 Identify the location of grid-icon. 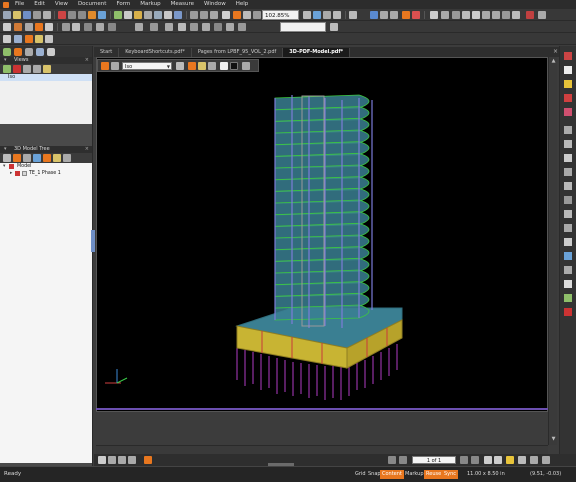
(29, 27).